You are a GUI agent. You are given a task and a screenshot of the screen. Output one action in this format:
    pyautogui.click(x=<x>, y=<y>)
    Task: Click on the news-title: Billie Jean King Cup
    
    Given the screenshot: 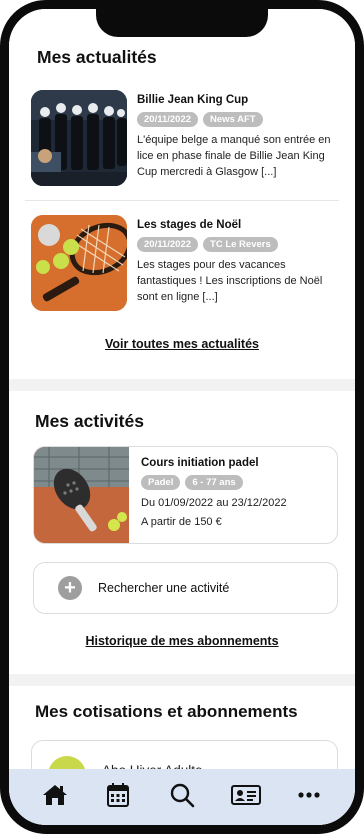 What is the action you would take?
    pyautogui.click(x=193, y=100)
    